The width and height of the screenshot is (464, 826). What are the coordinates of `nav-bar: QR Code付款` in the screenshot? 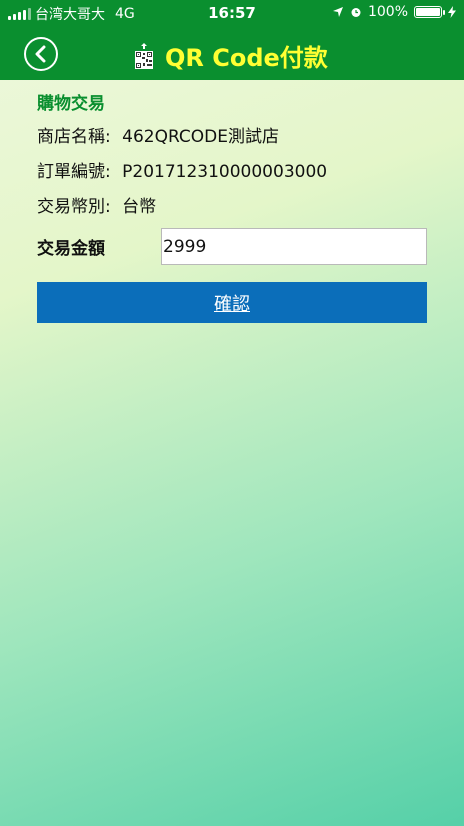 It's located at (232, 52).